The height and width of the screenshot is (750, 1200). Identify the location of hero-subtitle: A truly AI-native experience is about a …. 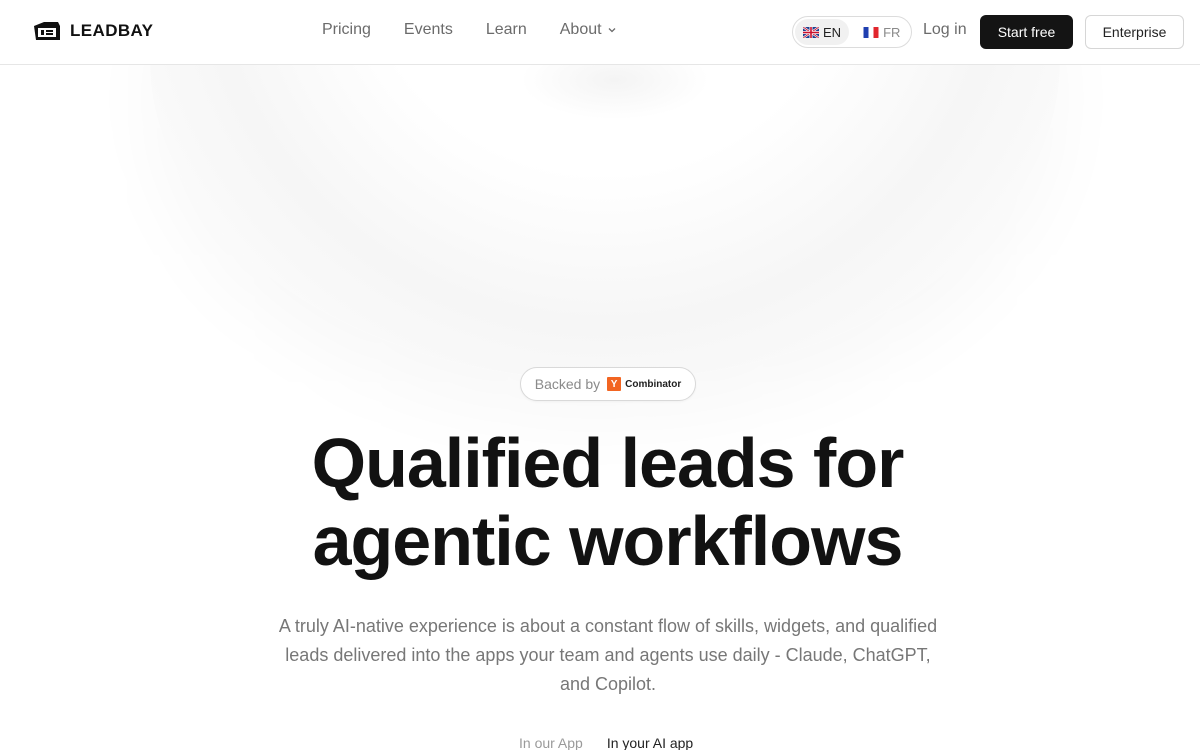
(608, 655).